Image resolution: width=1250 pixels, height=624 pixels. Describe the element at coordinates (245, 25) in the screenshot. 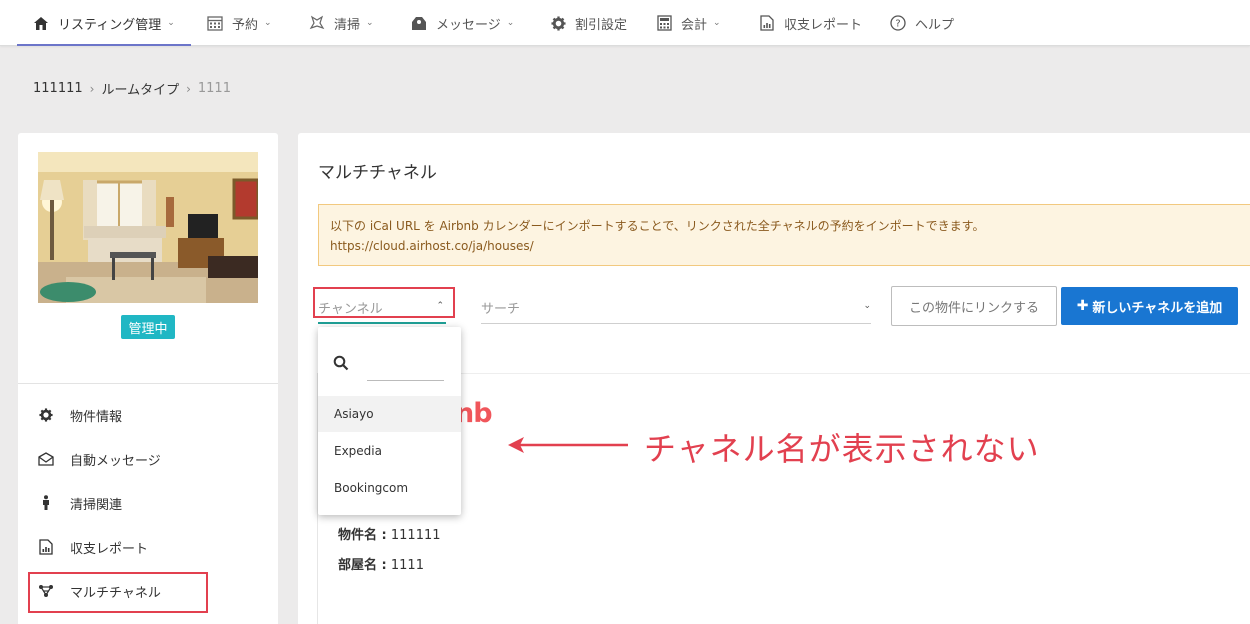

I see `nav-item-label: 予約` at that location.